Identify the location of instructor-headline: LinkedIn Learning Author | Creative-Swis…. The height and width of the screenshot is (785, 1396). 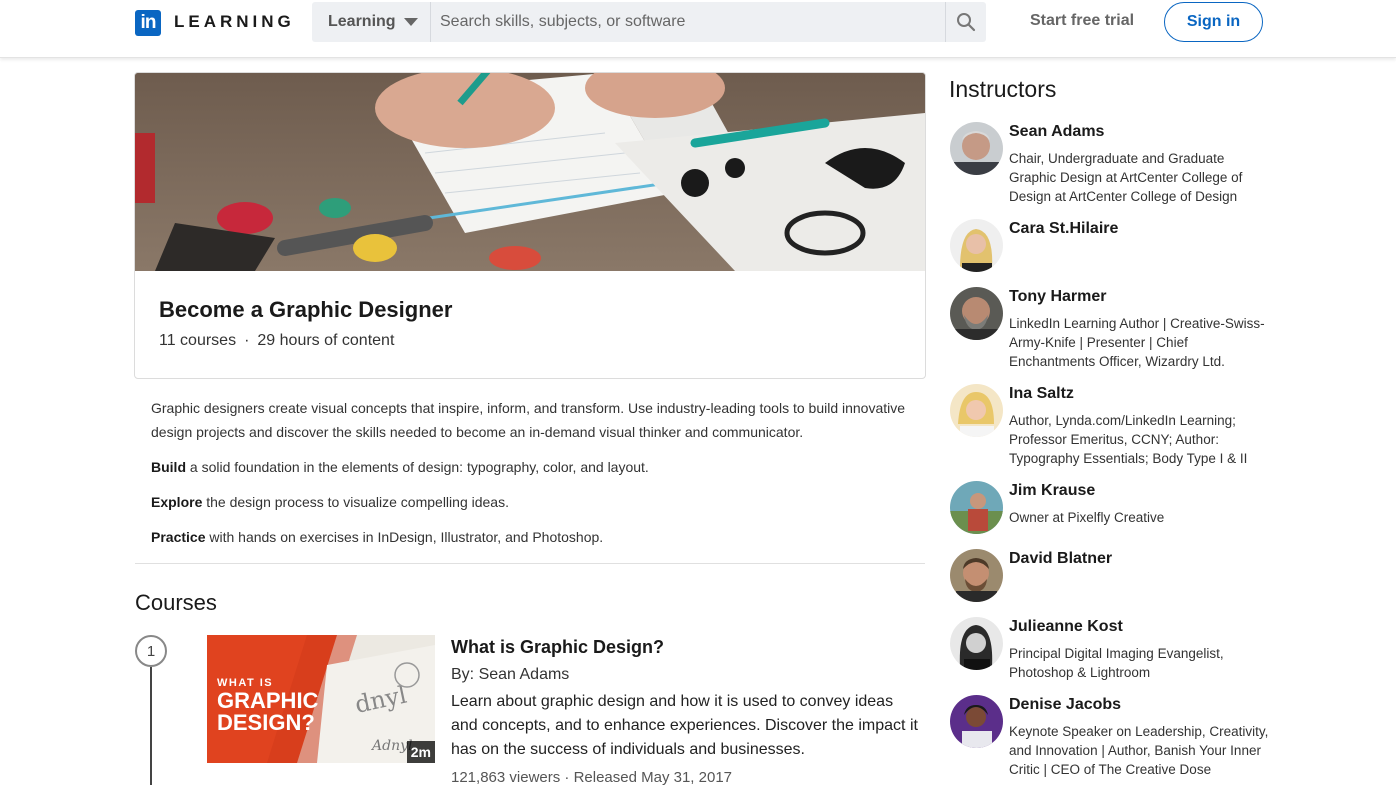
(1137, 342).